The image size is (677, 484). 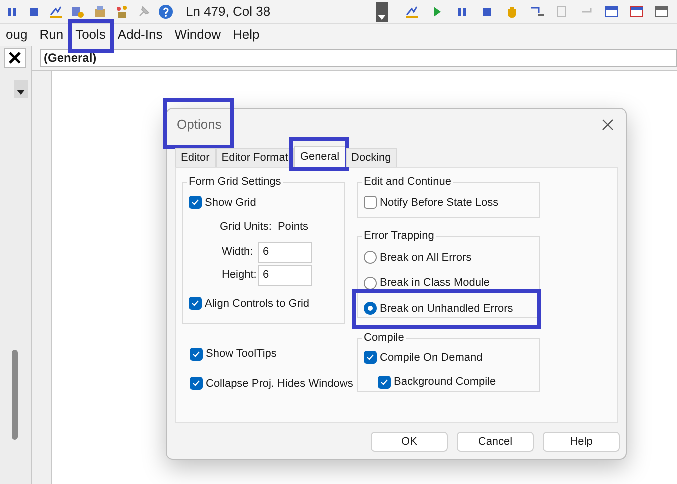 What do you see at coordinates (246, 227) in the screenshot?
I see `field-label: Grid Units:` at bounding box center [246, 227].